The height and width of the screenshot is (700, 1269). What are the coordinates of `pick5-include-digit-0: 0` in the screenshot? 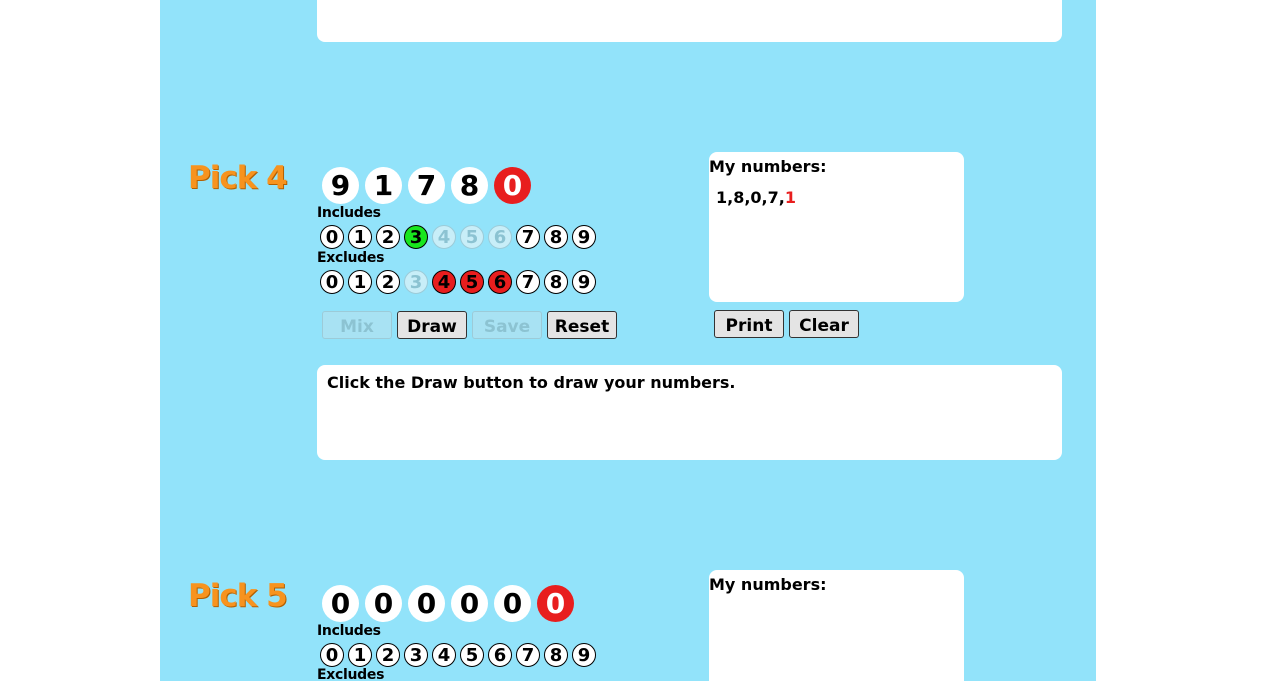 It's located at (332, 655).